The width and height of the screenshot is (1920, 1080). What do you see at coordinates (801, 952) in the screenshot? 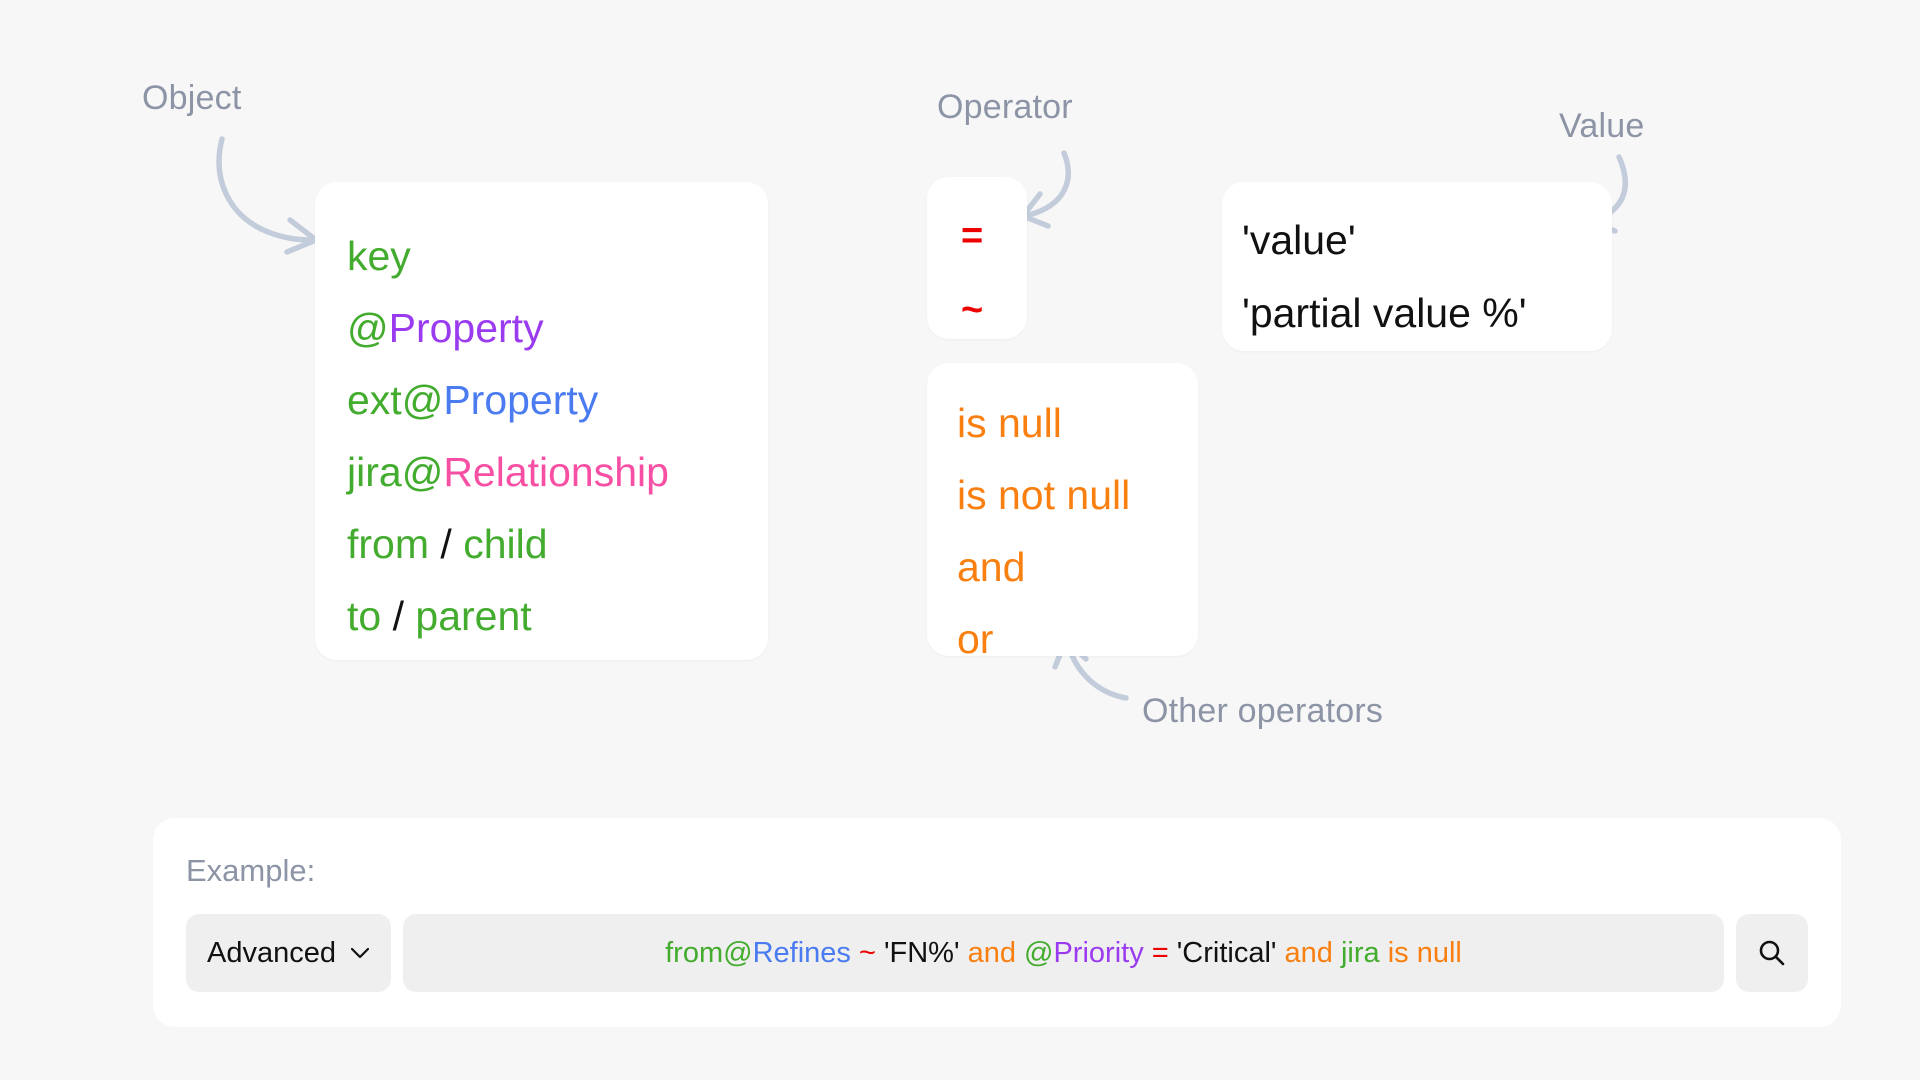
I see `token: Refines` at bounding box center [801, 952].